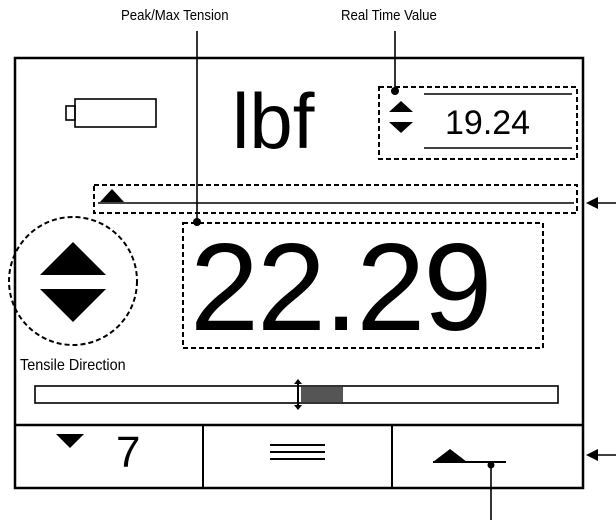 The height and width of the screenshot is (529, 616). Describe the element at coordinates (297, 456) in the screenshot. I see `menu-button` at that location.